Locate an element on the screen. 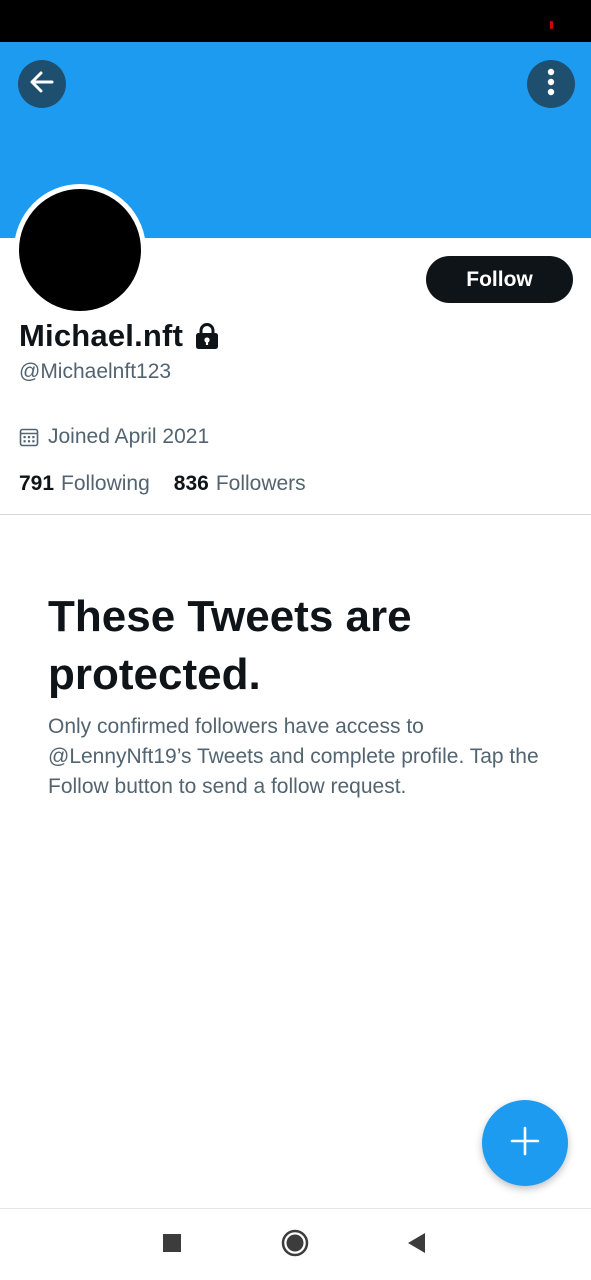 The image size is (591, 1280). display-name-row: Michael.nft is located at coordinates (119, 336).